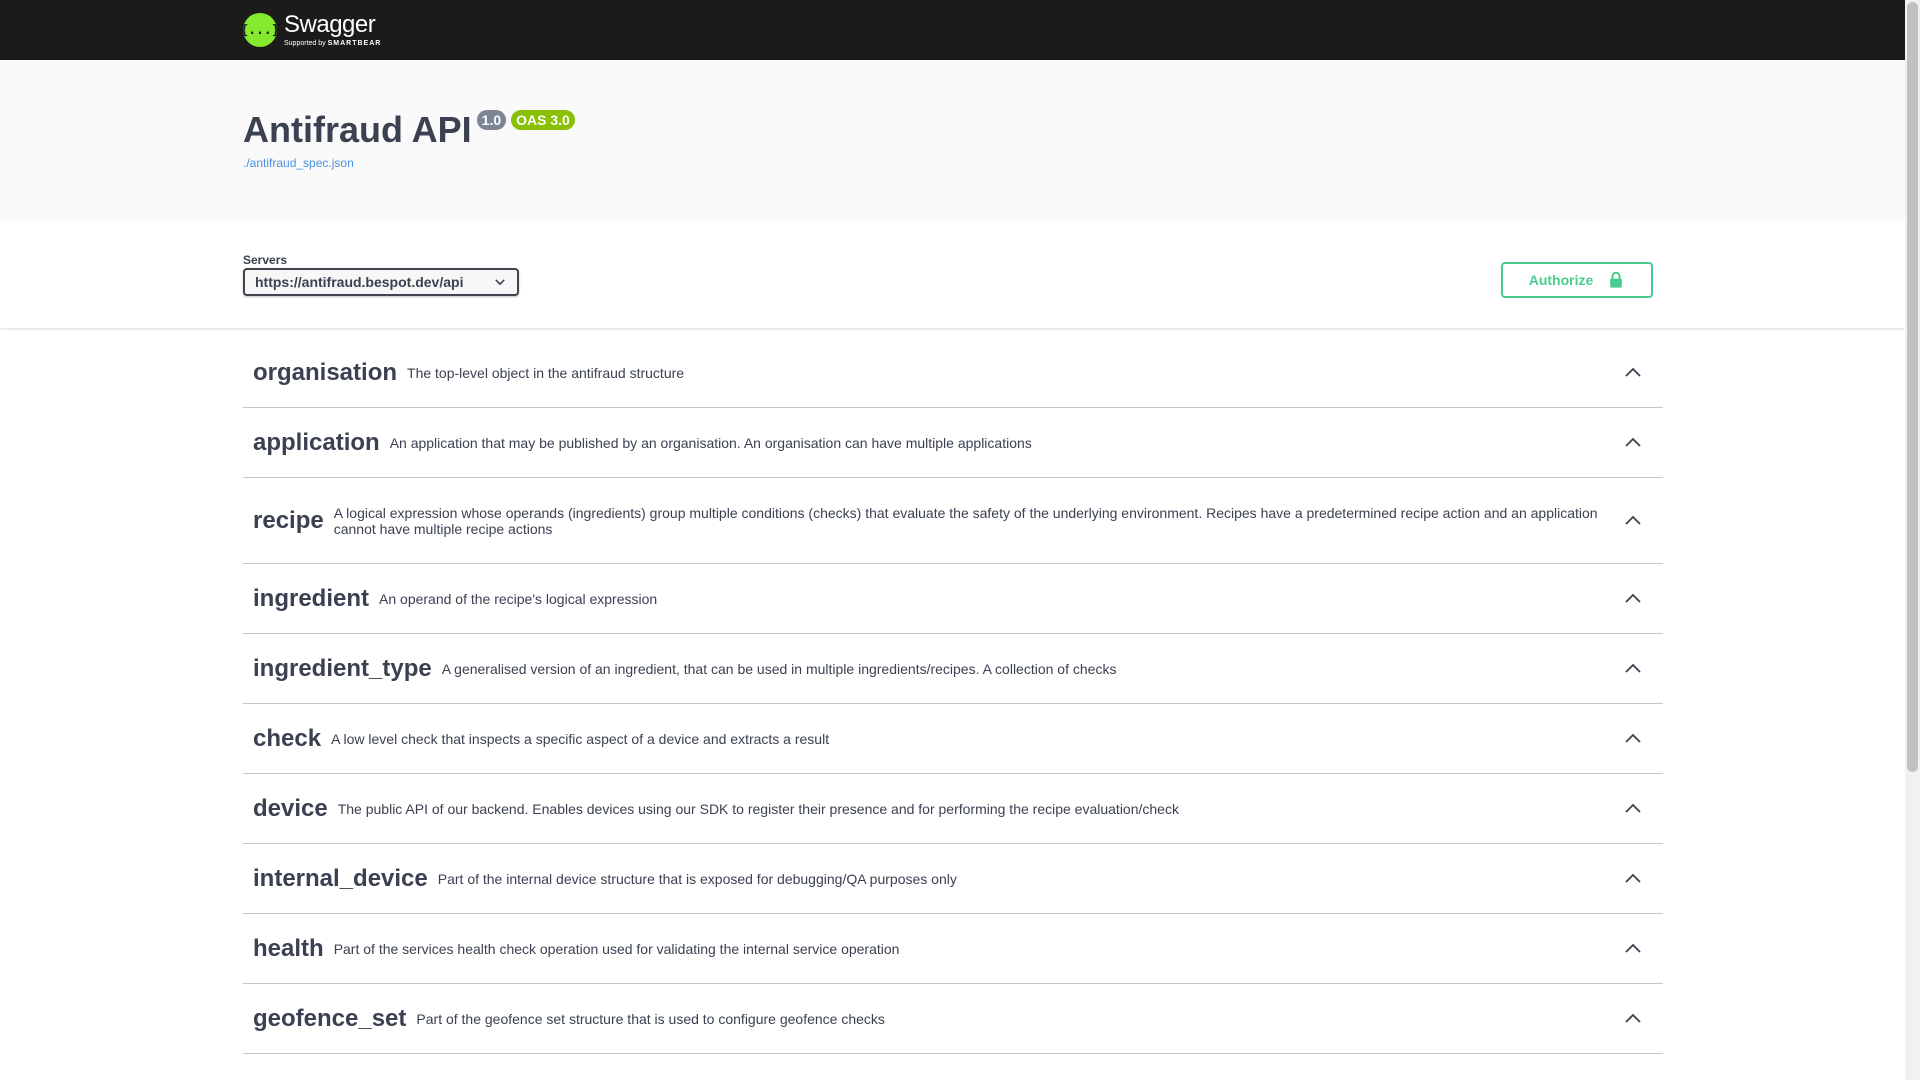 The height and width of the screenshot is (1080, 1920). I want to click on brand-sub: Supported by SMARTBEAR, so click(332, 43).